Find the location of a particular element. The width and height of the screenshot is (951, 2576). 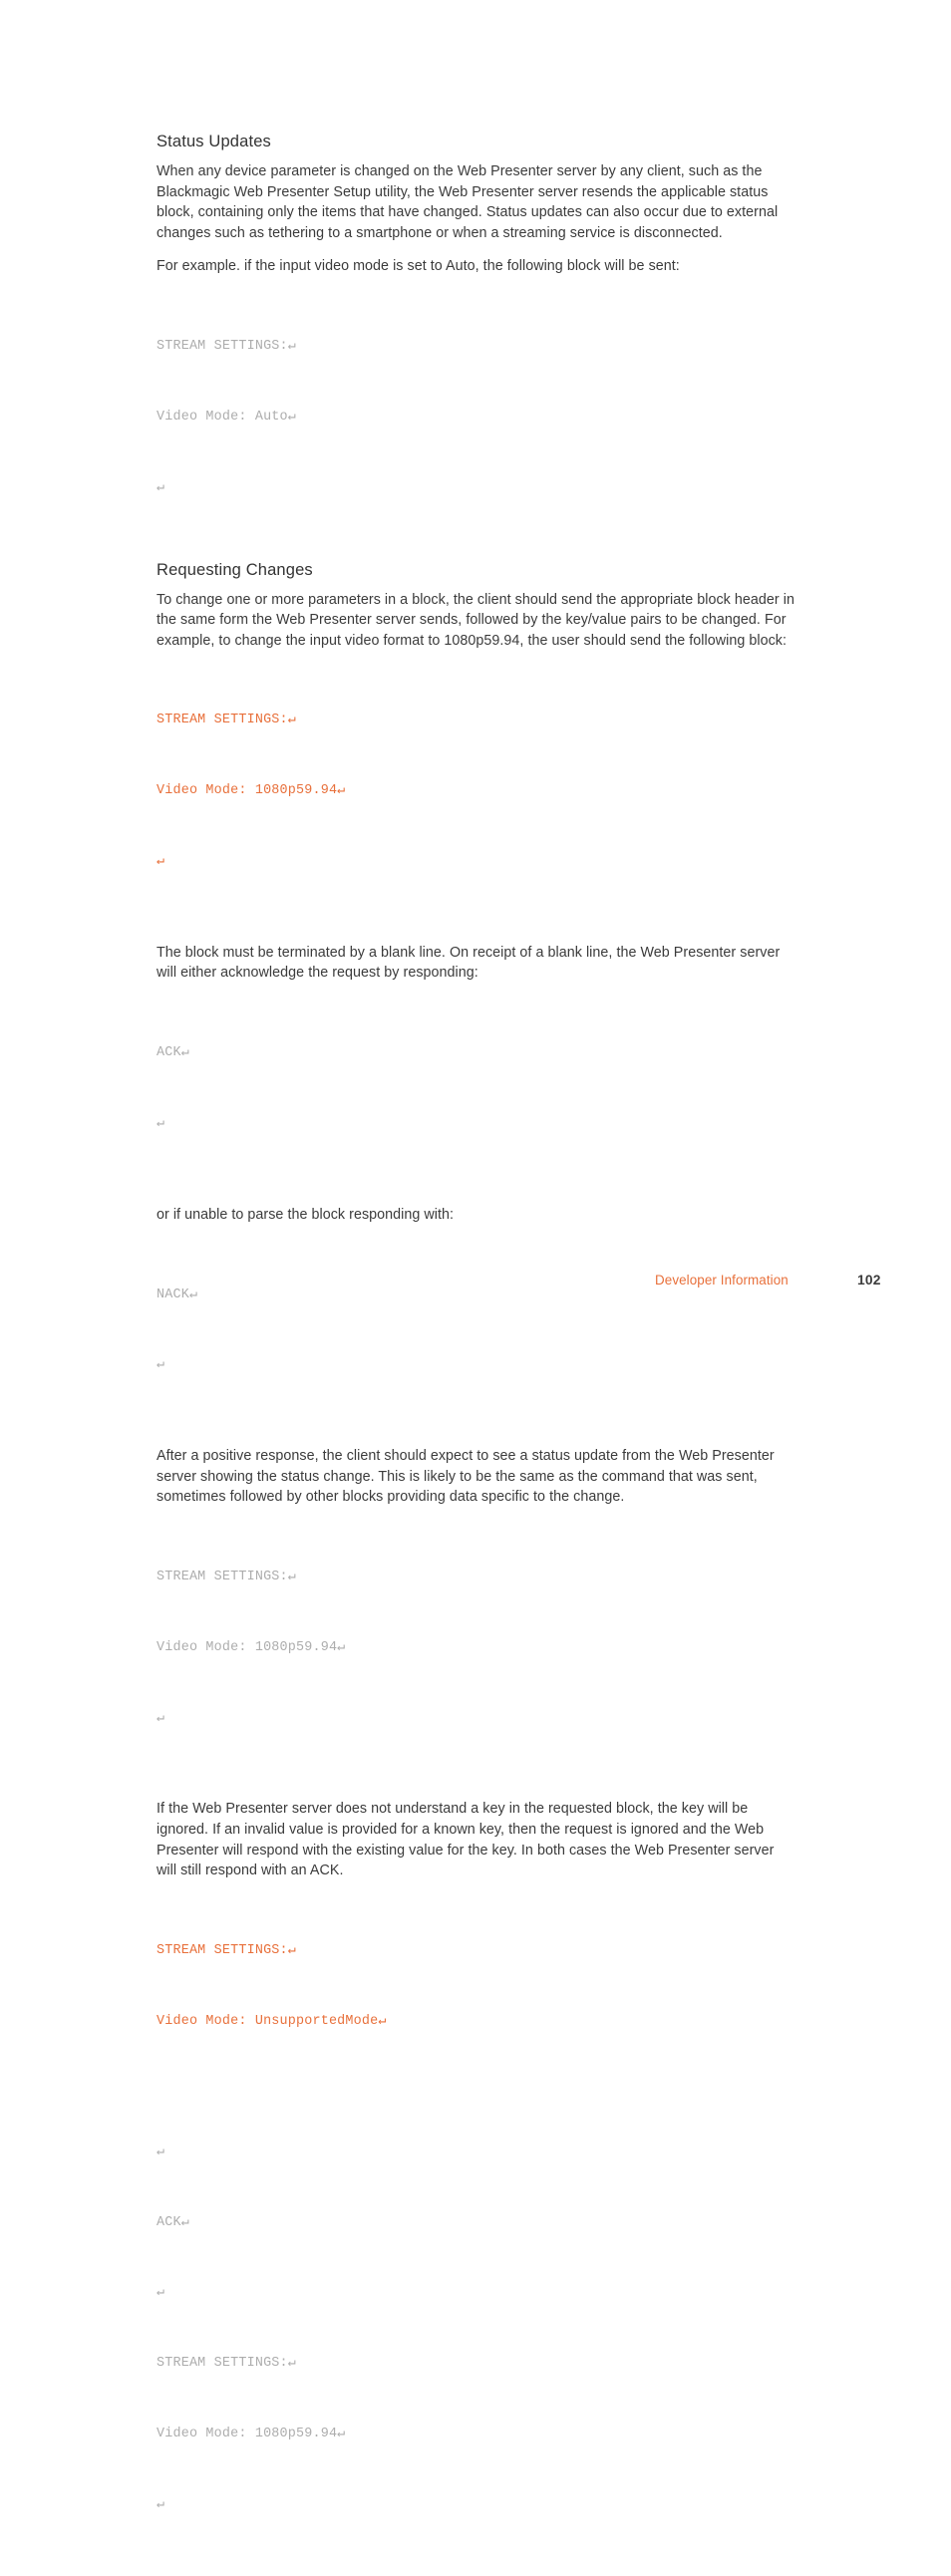

code-line: Video Mode: UnsupportedMode↵ is located at coordinates (272, 2021).